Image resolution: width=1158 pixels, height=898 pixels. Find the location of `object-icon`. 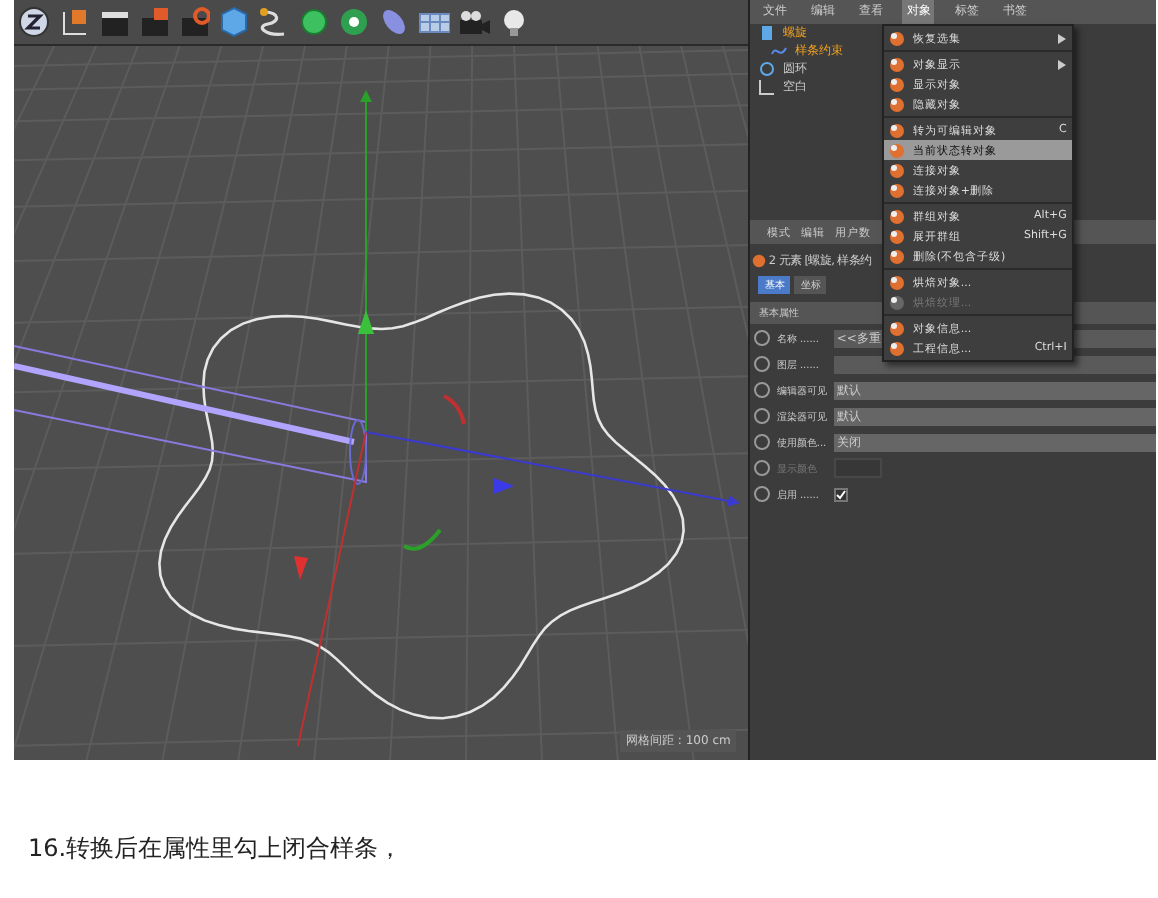

object-icon is located at coordinates (759, 260).